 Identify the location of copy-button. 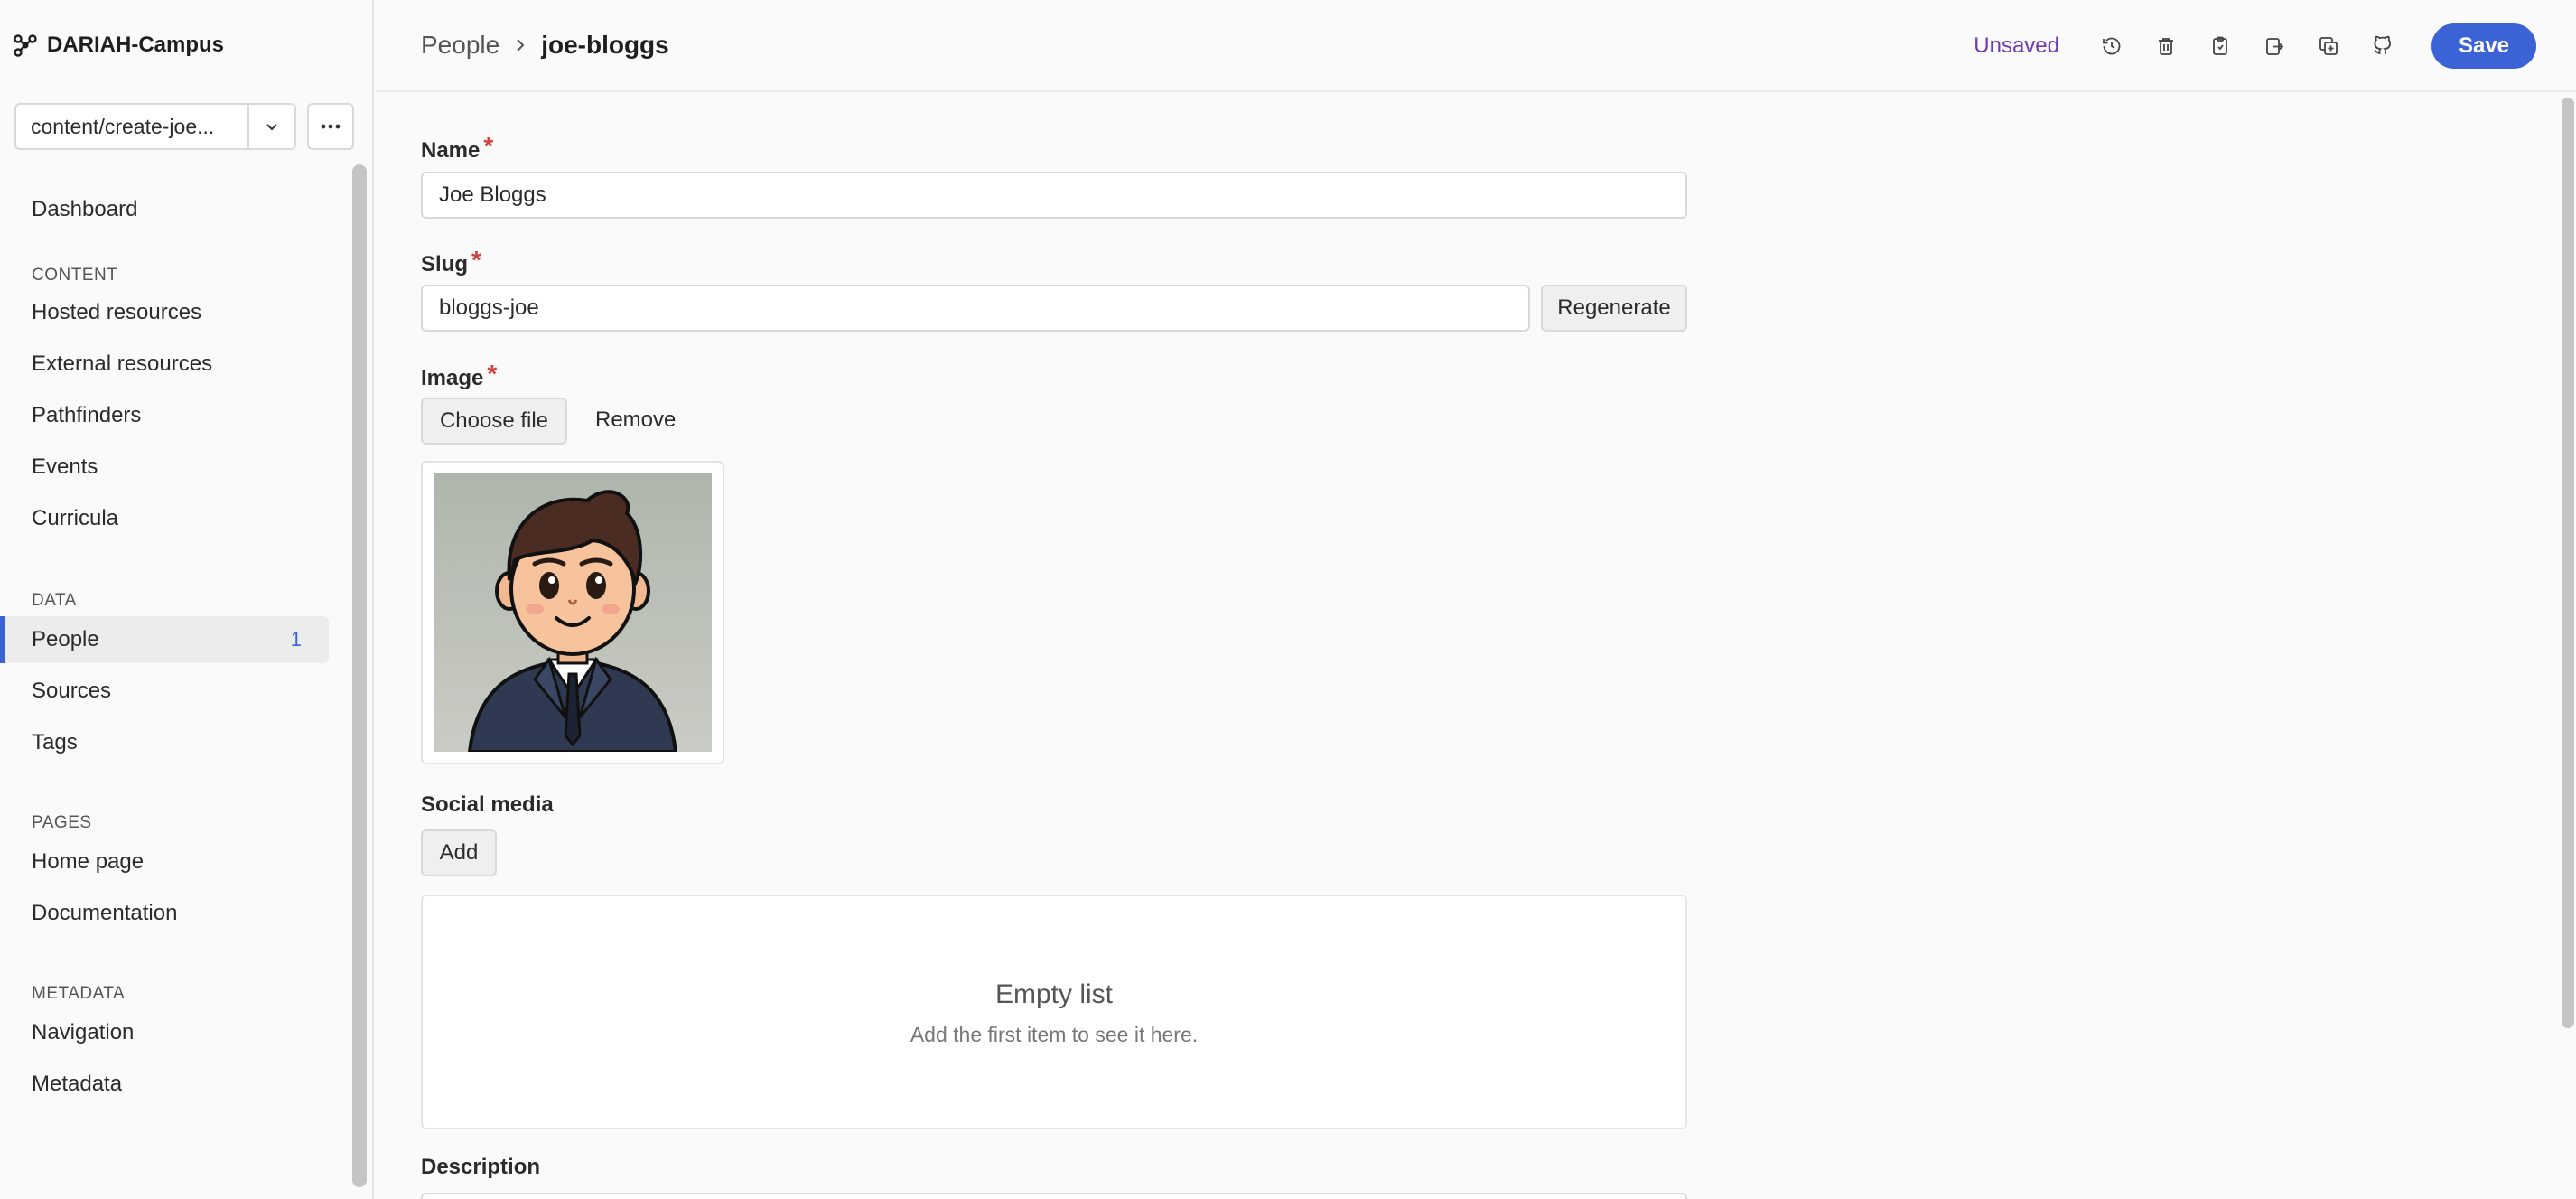
(2220, 46).